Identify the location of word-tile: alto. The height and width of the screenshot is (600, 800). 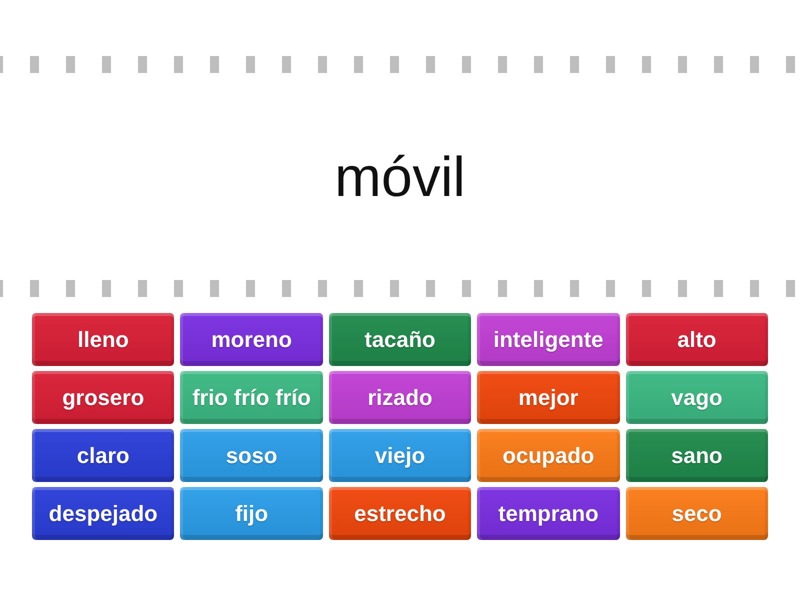
(697, 339).